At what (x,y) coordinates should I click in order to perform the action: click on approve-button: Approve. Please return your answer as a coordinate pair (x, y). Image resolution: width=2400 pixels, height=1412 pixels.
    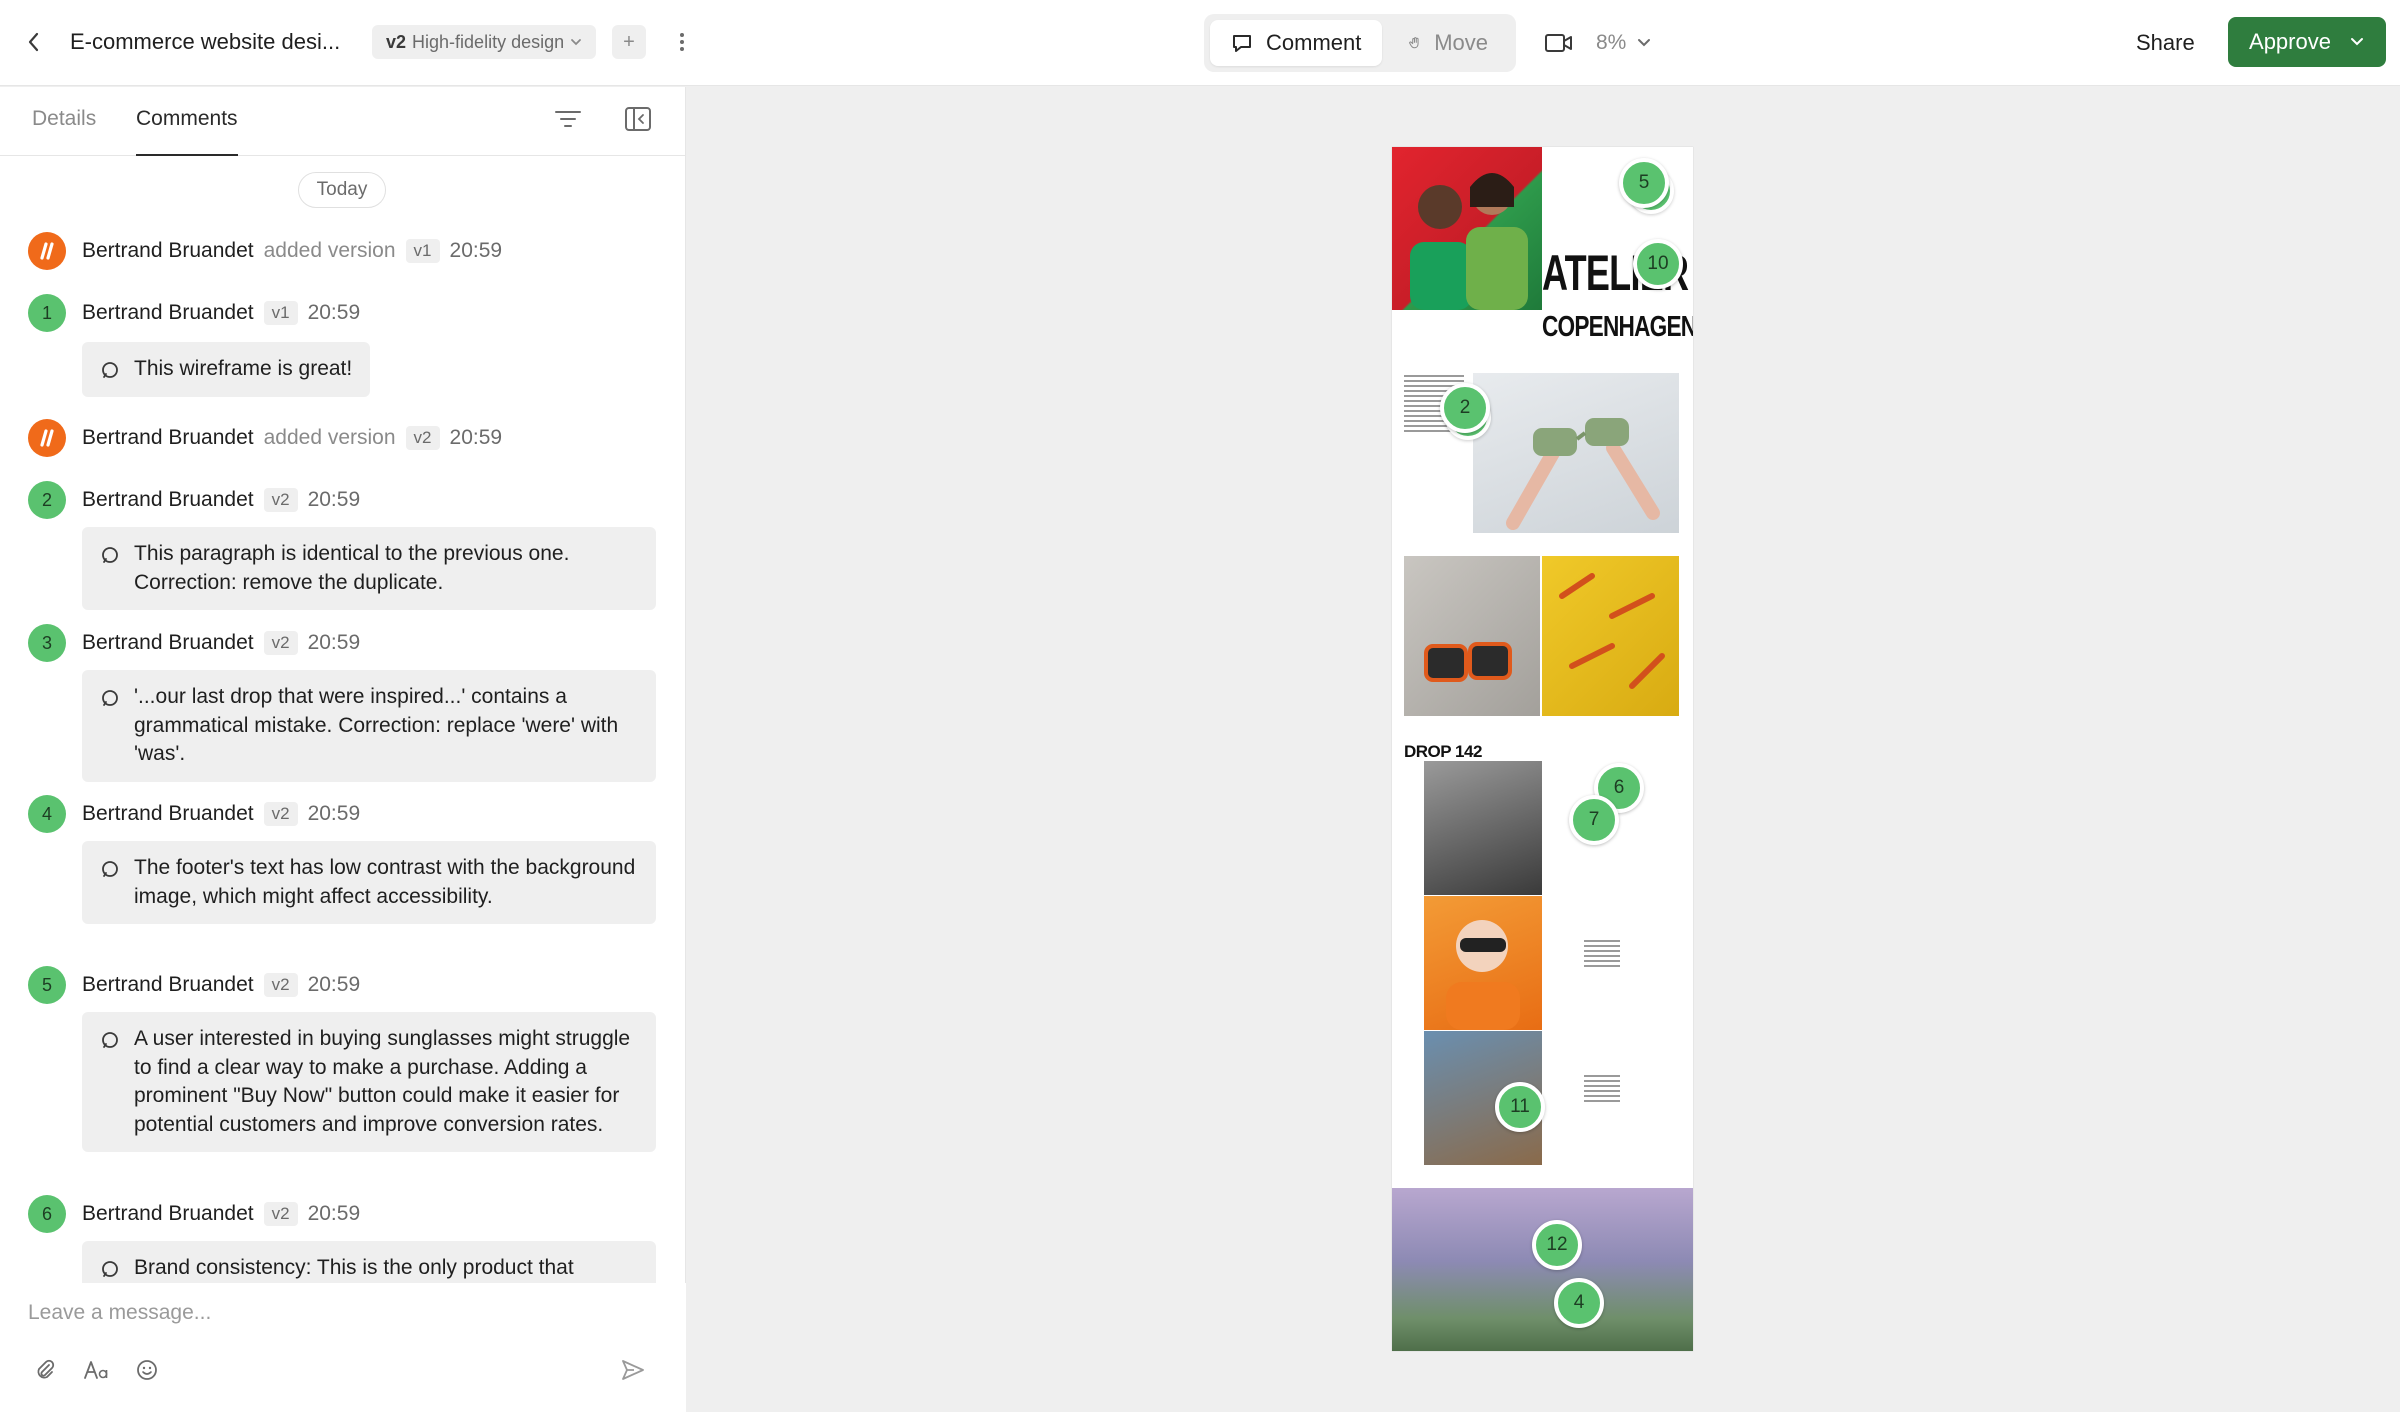
    Looking at the image, I should click on (2307, 42).